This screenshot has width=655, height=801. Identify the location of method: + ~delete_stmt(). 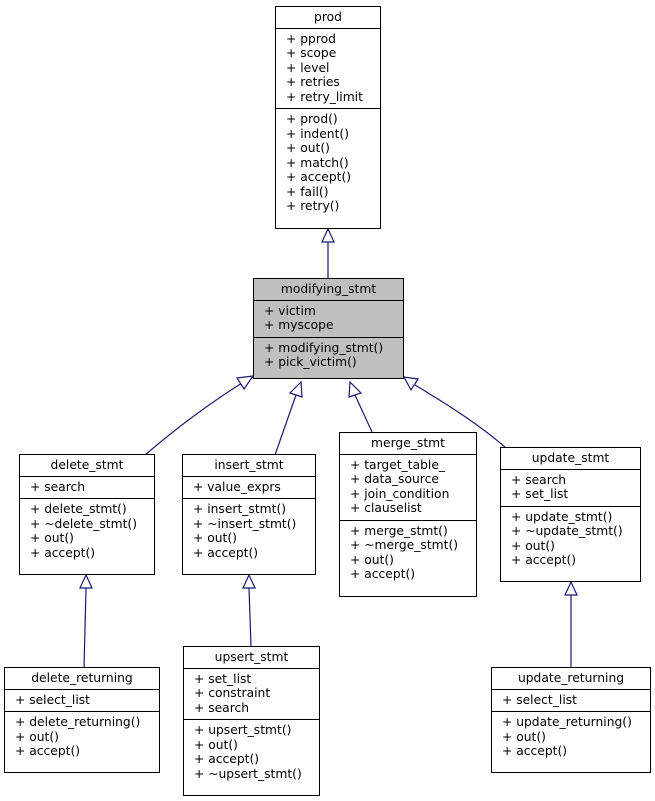
(84, 523).